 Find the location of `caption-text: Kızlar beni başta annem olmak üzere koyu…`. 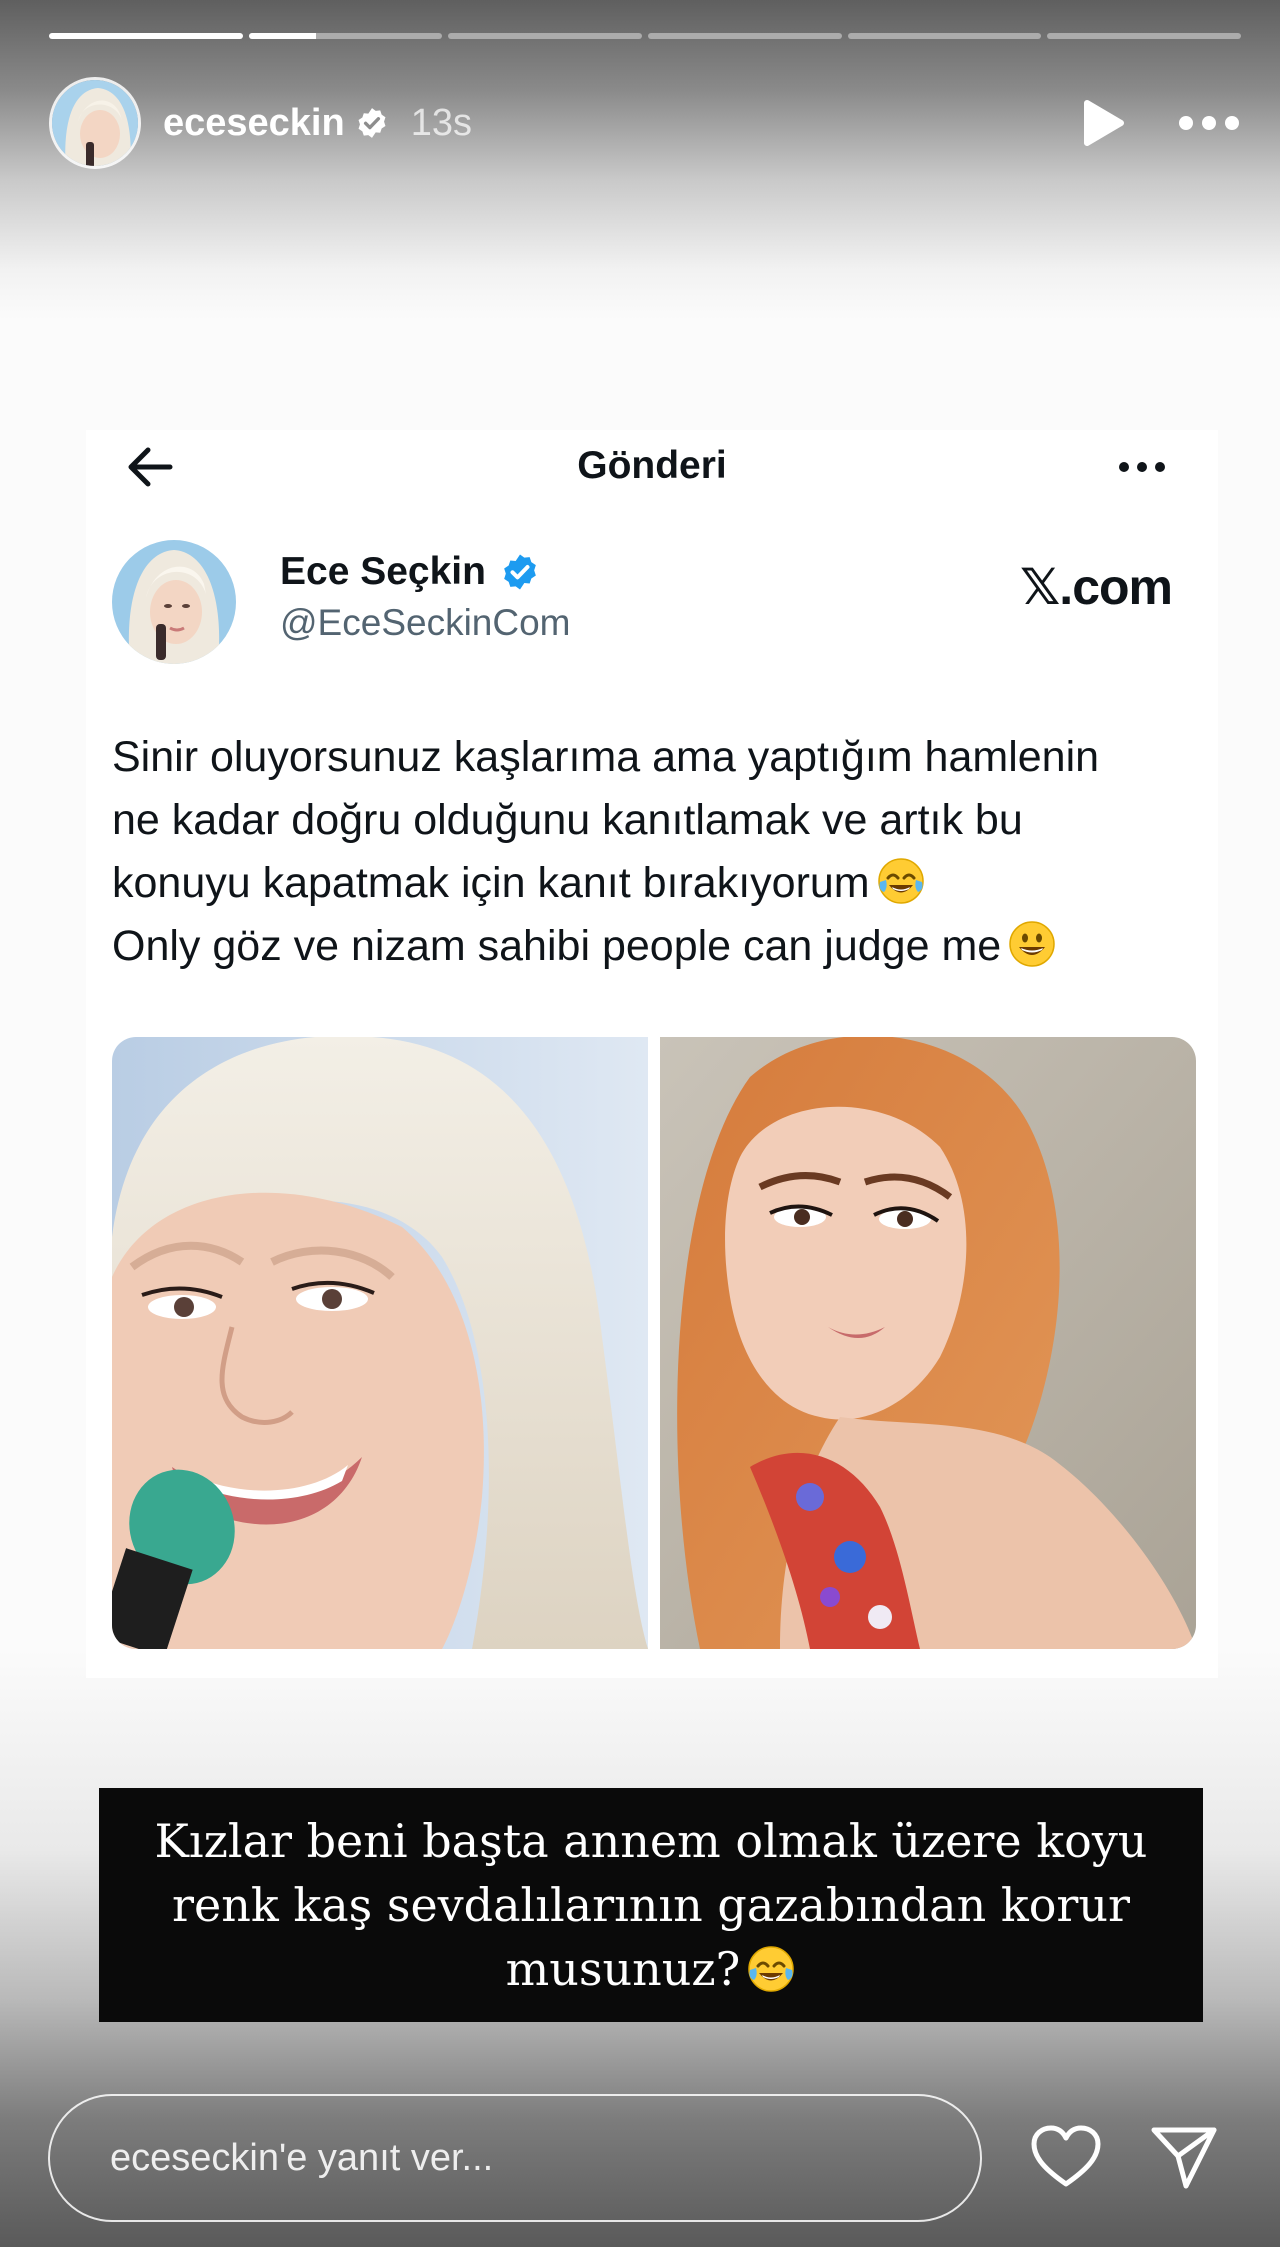

caption-text: Kızlar beni başta annem olmak üzere koyu… is located at coordinates (651, 1905).